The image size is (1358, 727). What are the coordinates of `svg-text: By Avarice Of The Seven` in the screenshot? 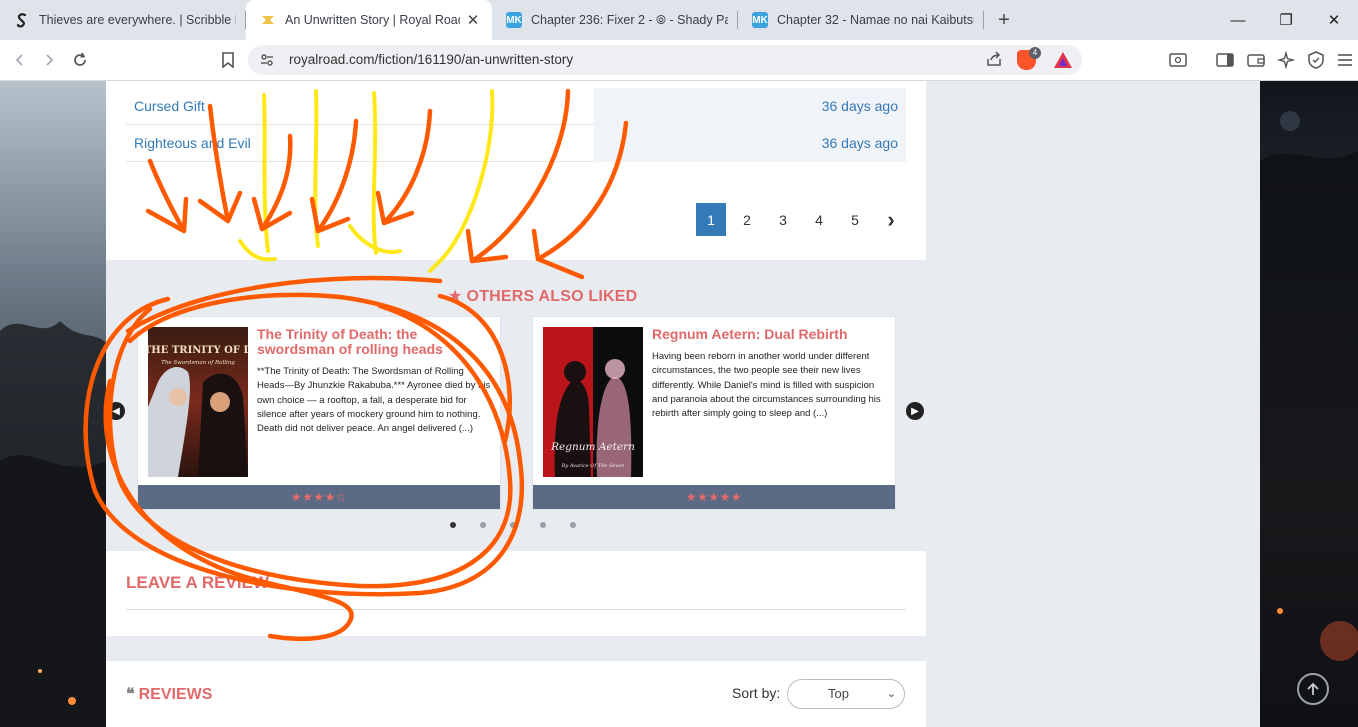 It's located at (593, 466).